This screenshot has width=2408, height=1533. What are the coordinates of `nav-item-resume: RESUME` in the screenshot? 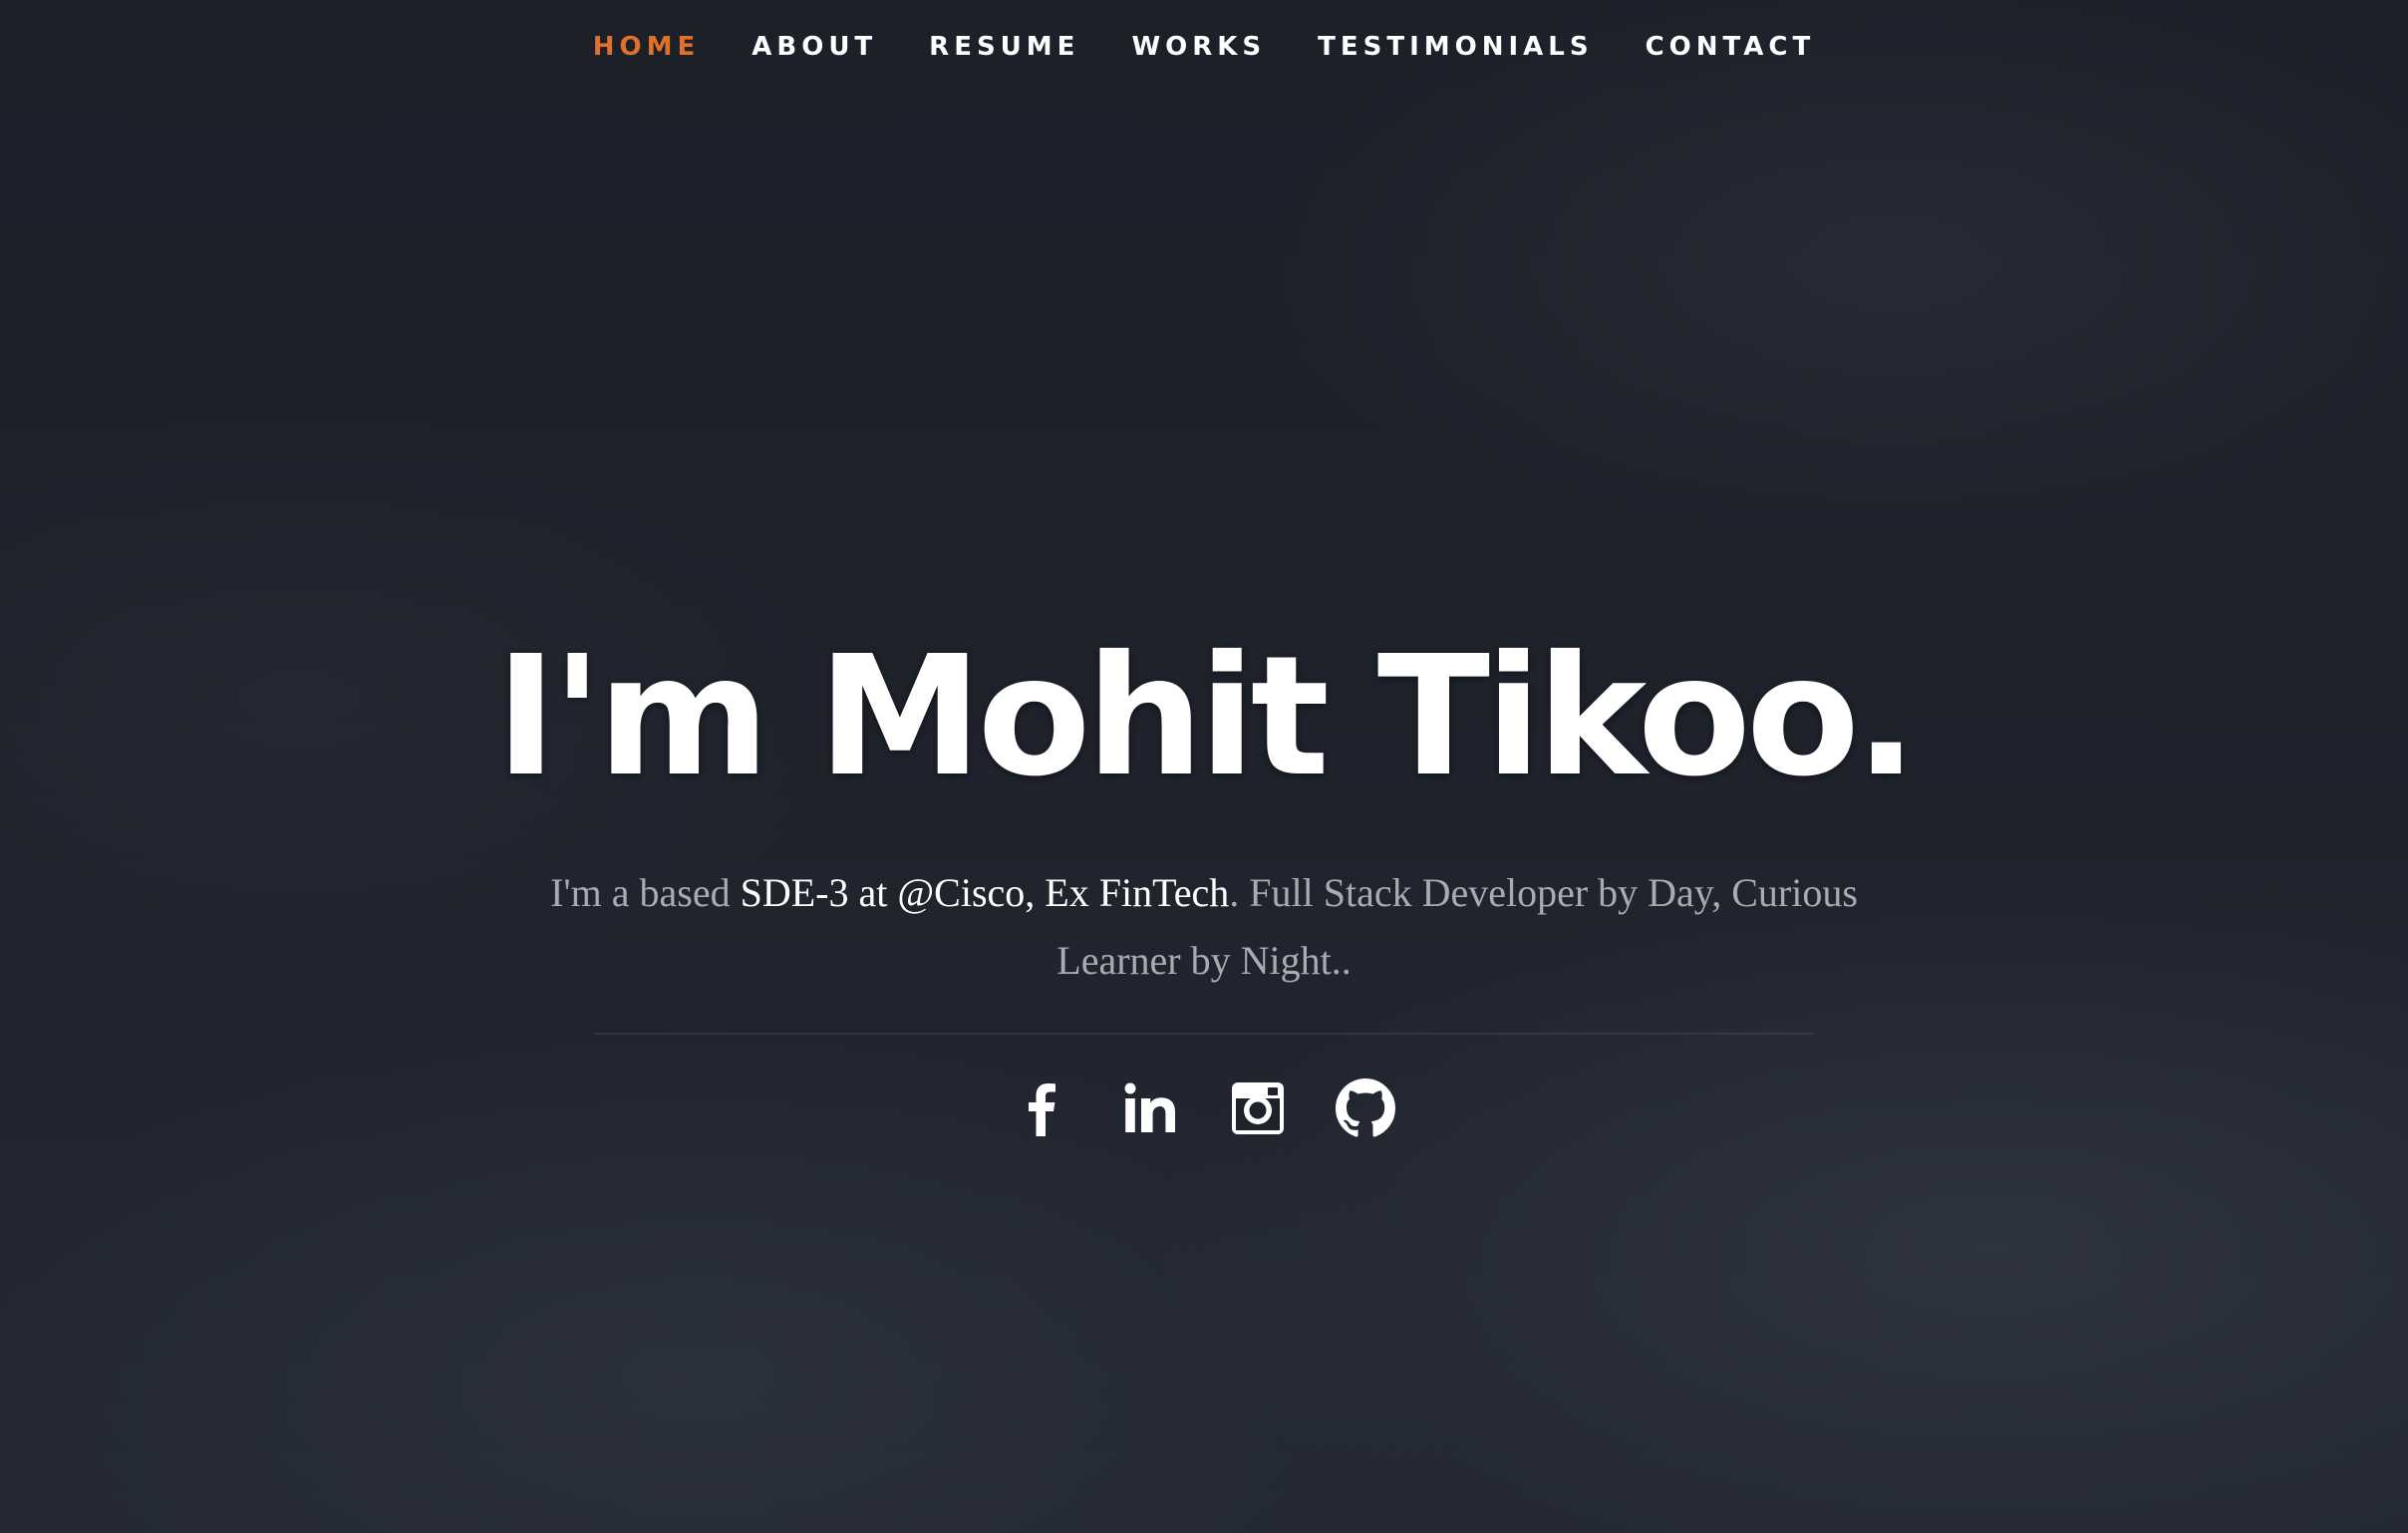 It's located at (1004, 47).